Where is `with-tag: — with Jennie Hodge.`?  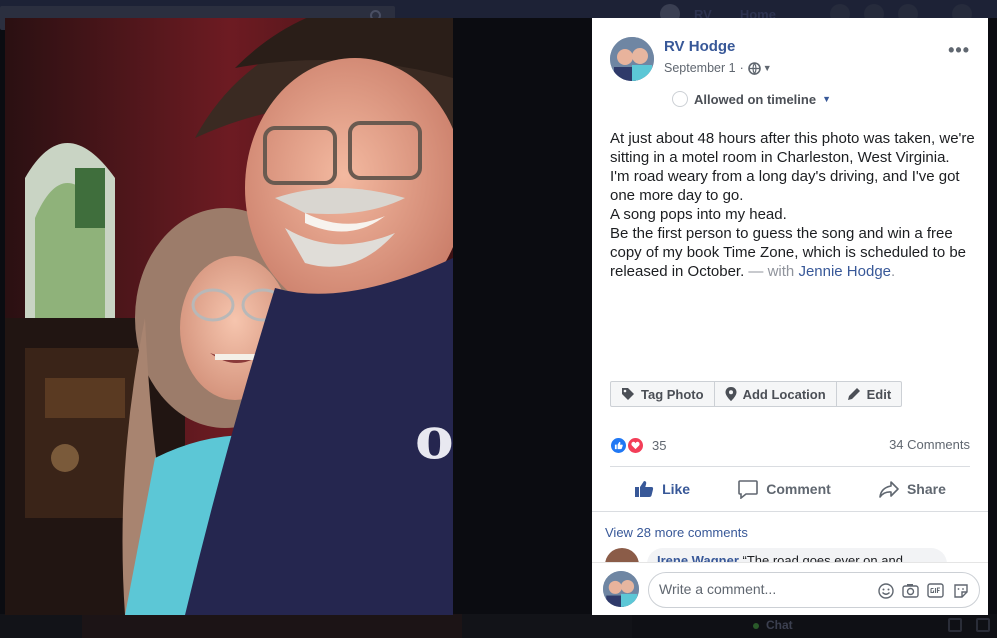 with-tag: — with Jennie Hodge. is located at coordinates (821, 271).